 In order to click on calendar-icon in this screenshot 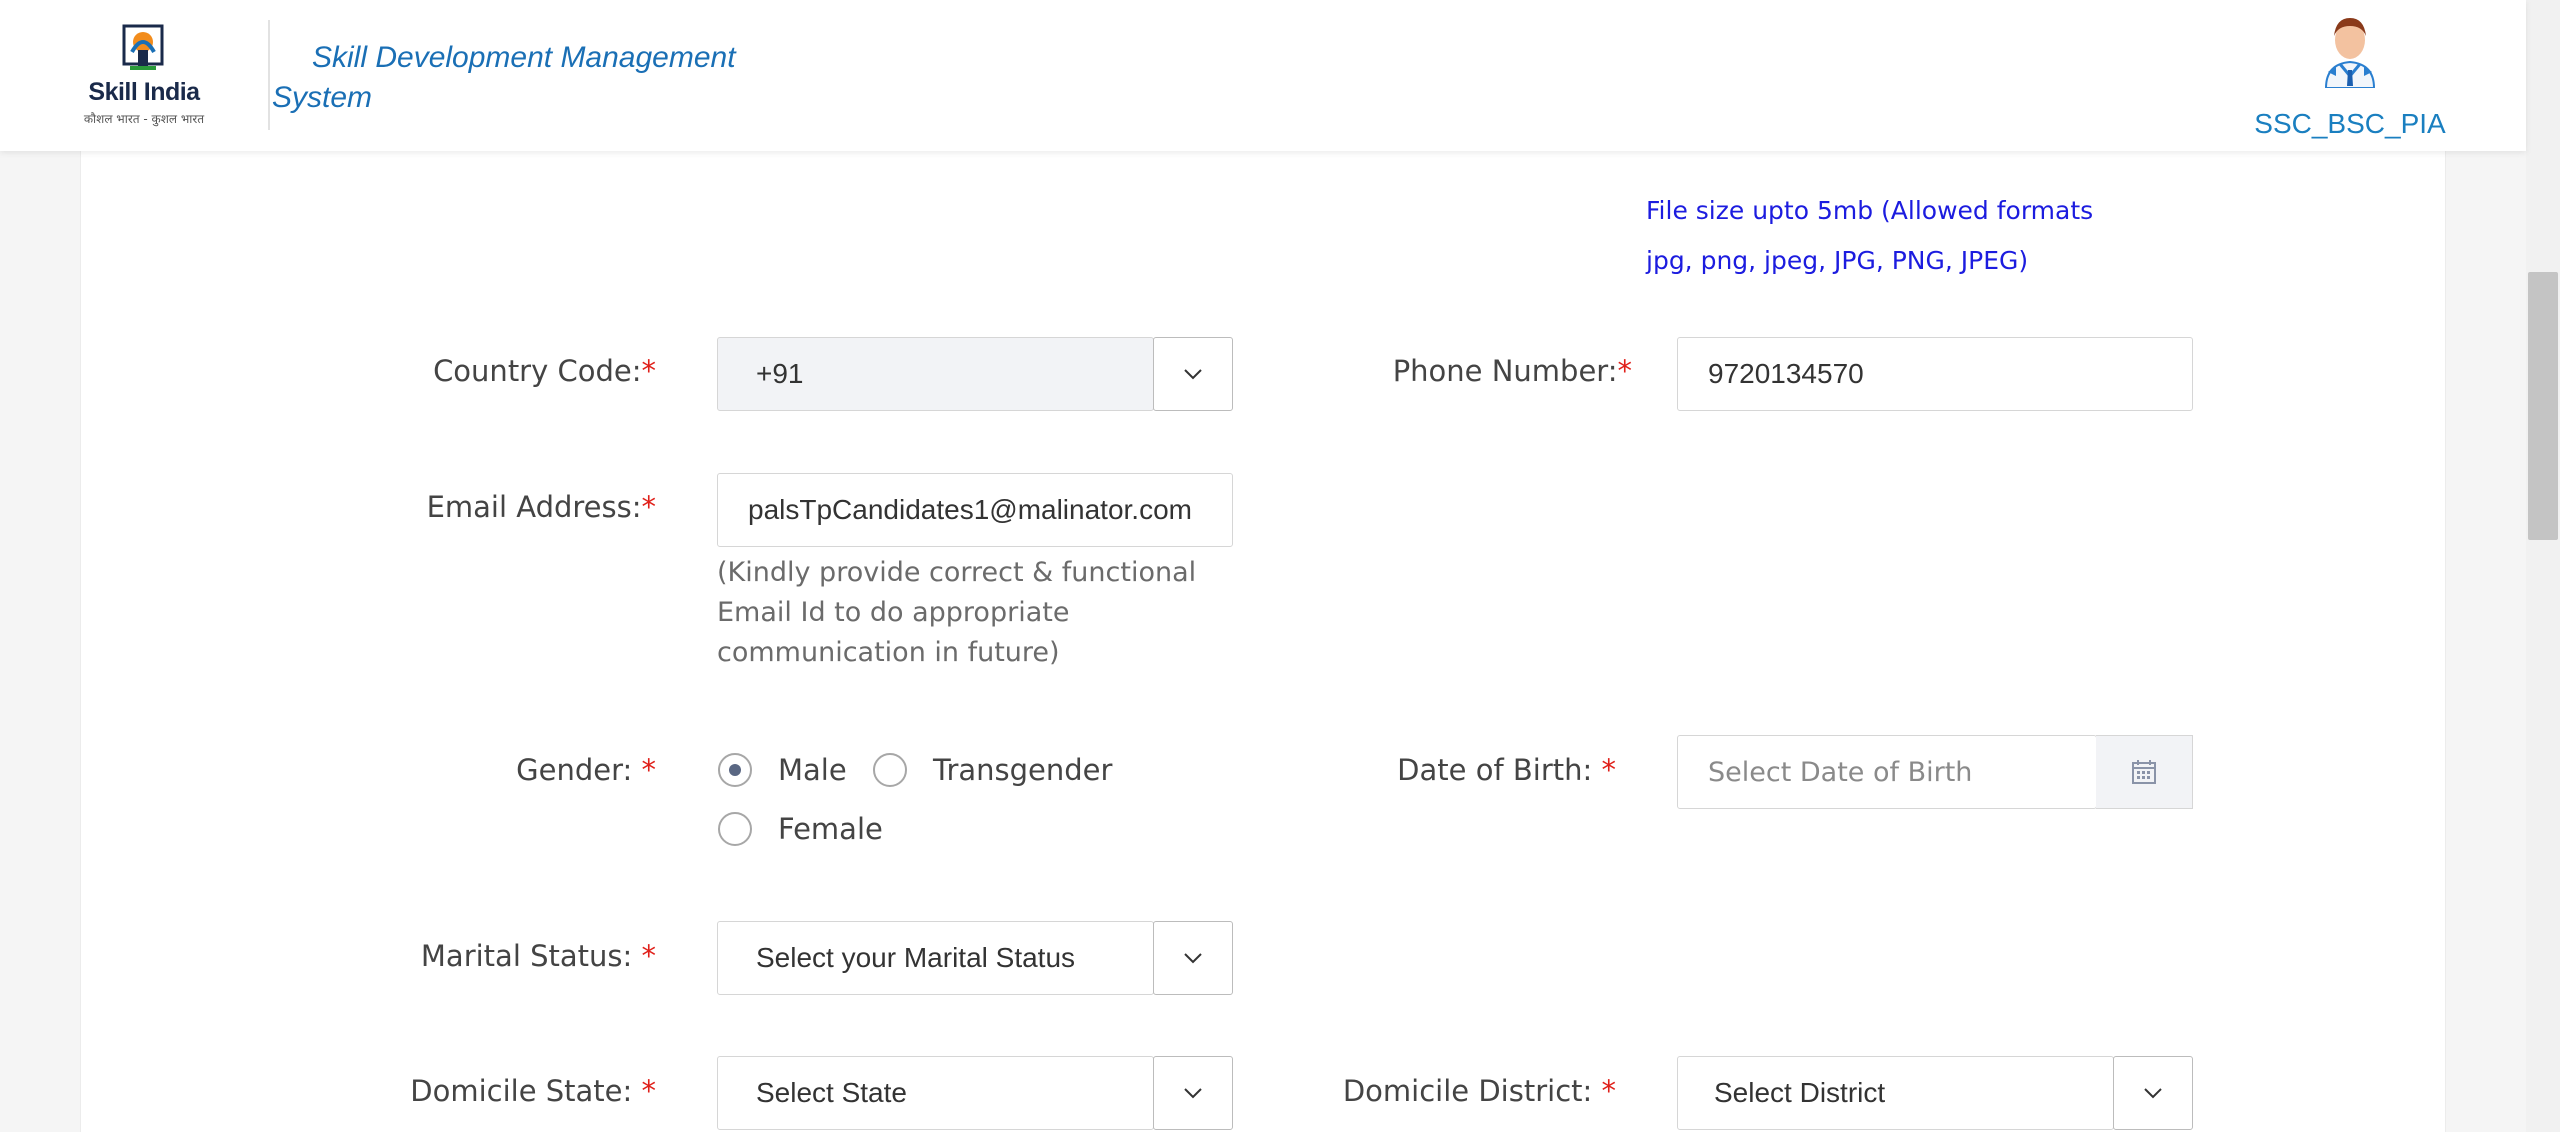, I will do `click(2144, 772)`.